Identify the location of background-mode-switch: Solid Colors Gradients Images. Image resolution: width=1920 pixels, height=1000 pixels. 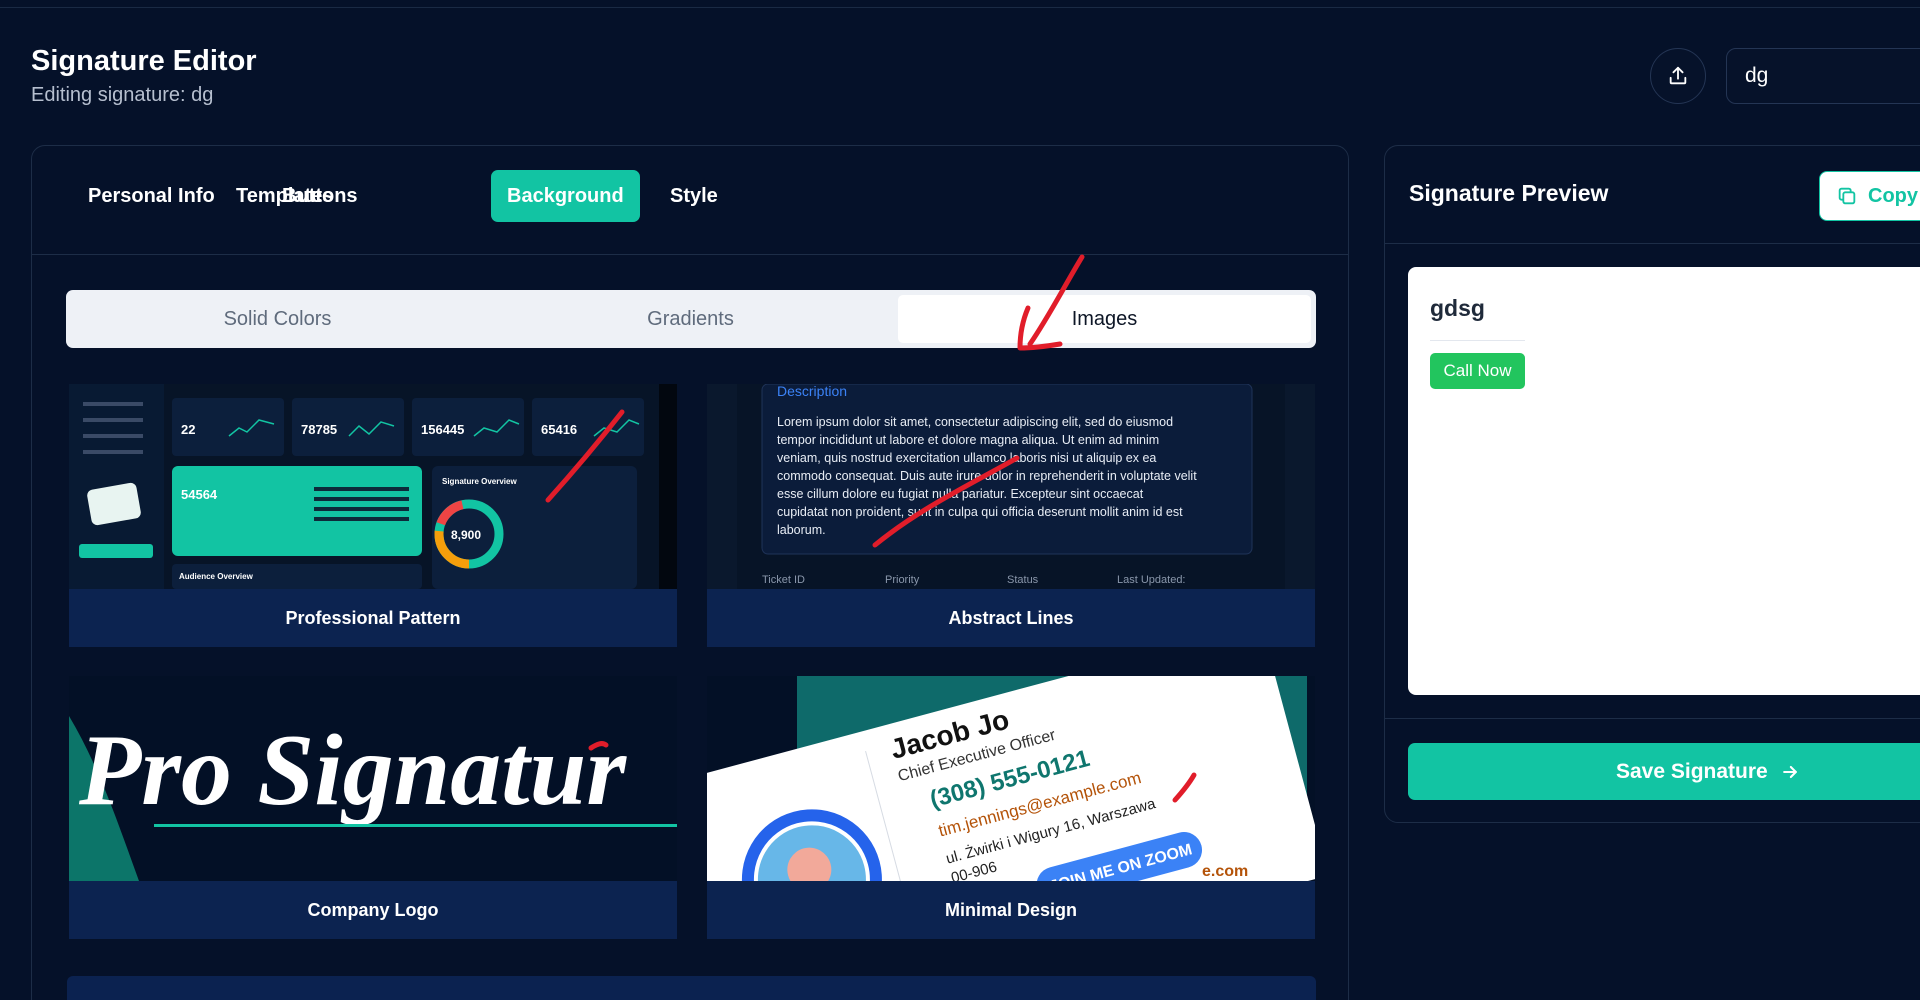
(691, 319).